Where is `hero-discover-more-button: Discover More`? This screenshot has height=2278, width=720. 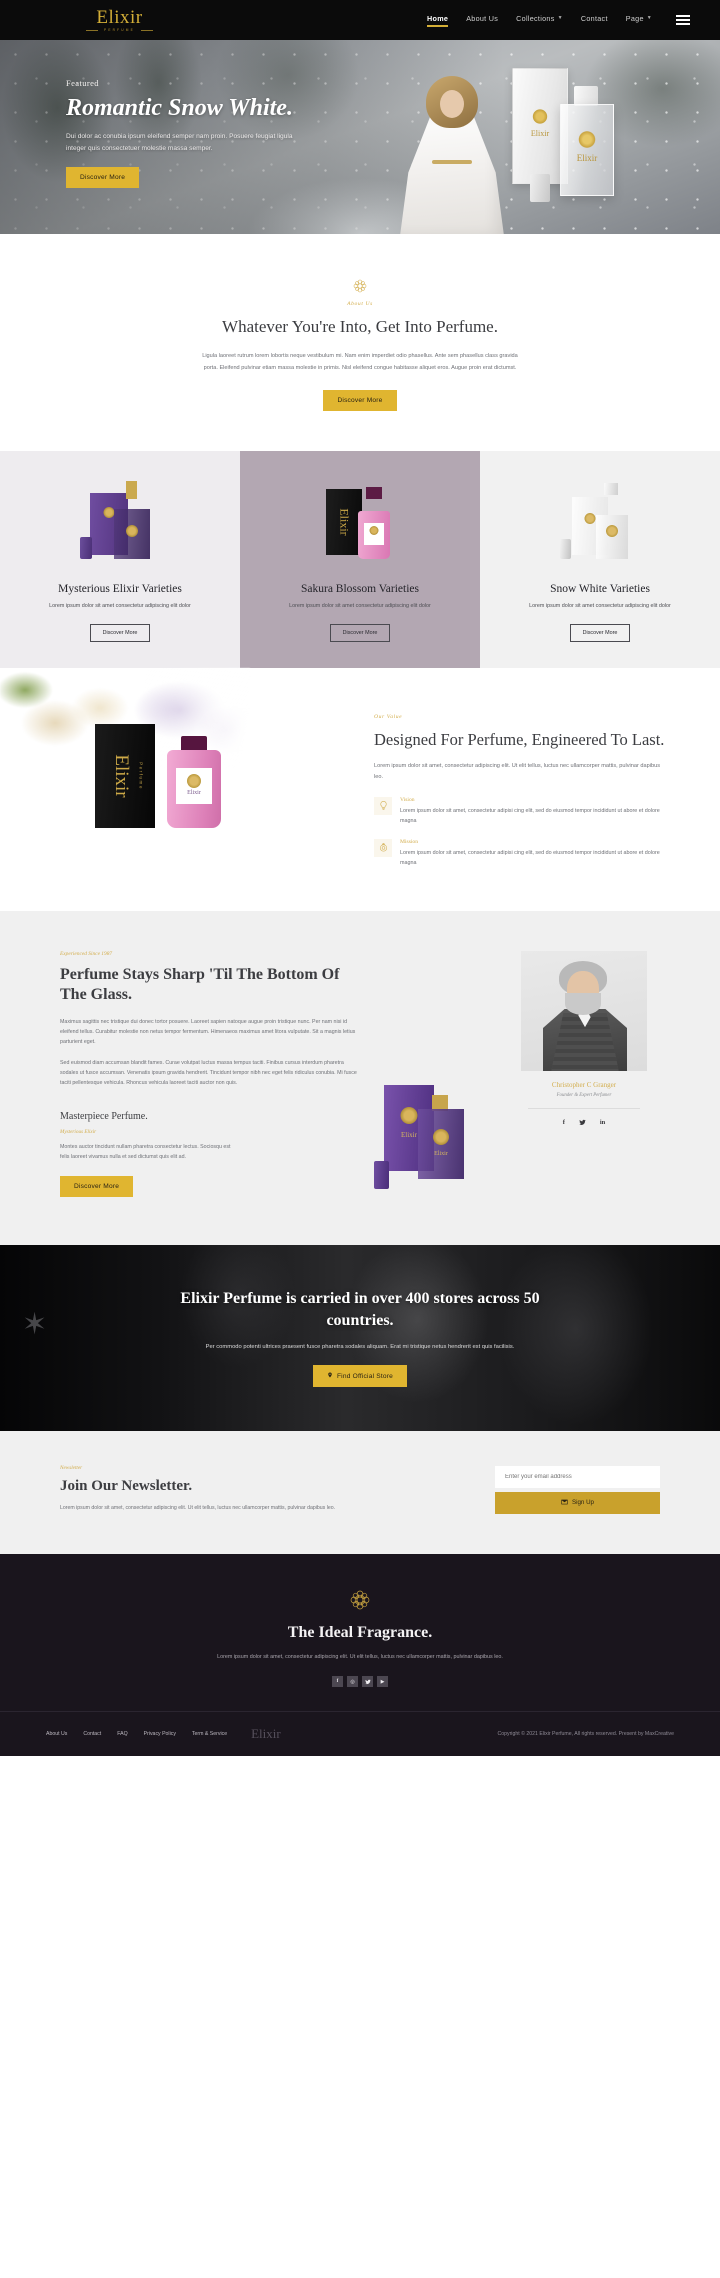 hero-discover-more-button: Discover More is located at coordinates (103, 178).